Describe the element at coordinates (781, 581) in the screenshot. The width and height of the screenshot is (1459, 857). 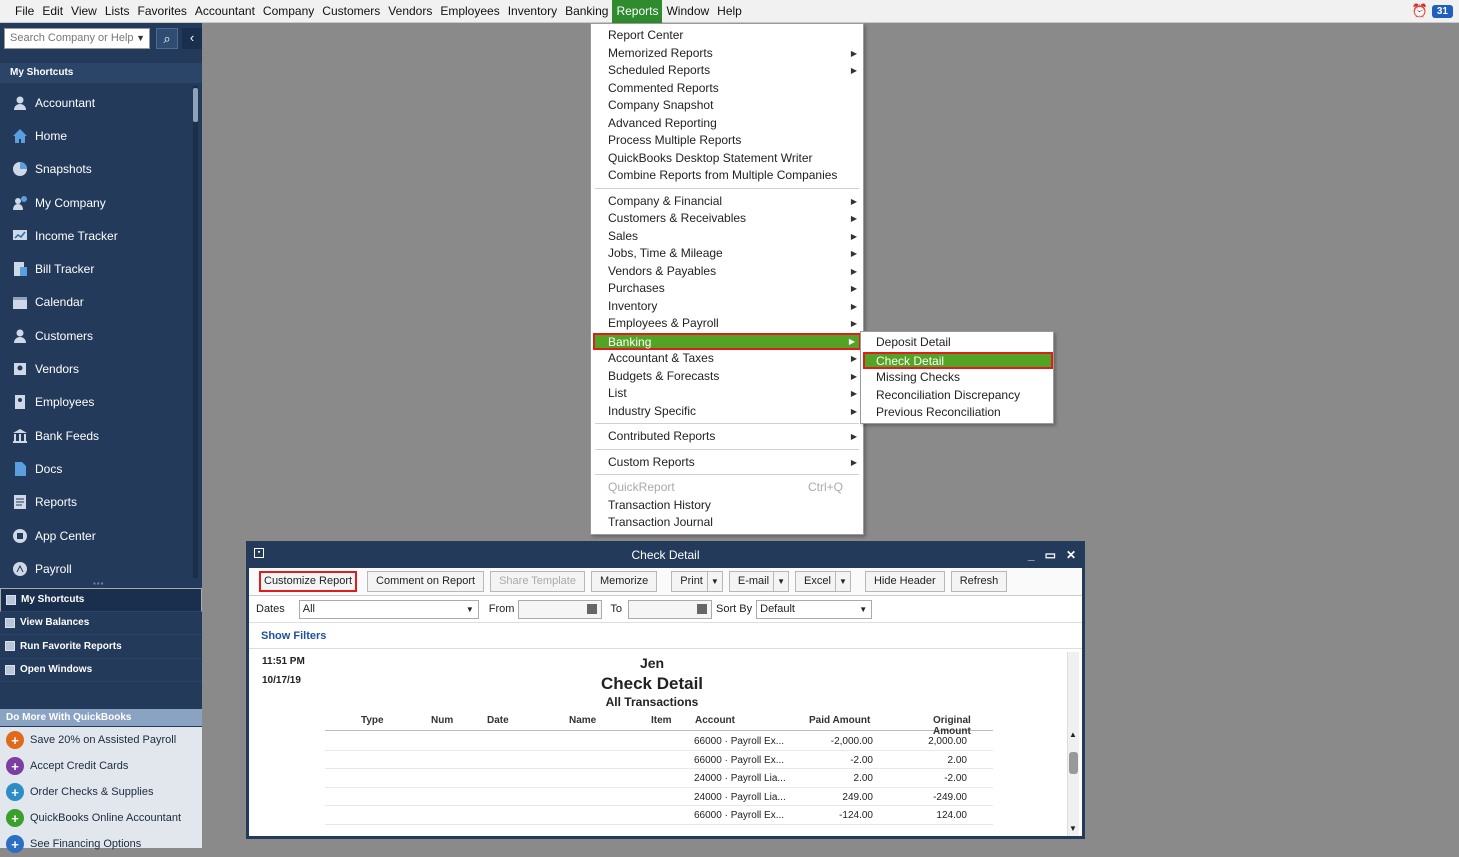
I see `email-dropdown-icon: ▼` at that location.